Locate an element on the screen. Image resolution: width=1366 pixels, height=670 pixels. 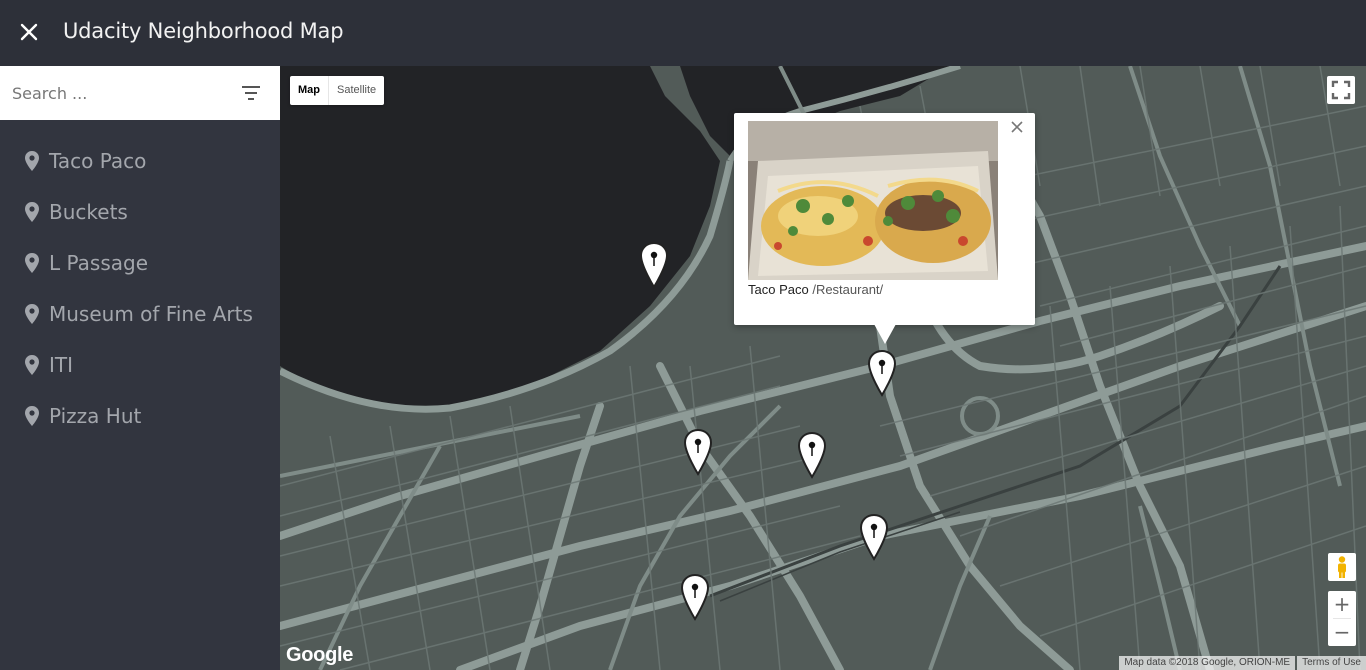
list-item: ITI is located at coordinates (140, 375).